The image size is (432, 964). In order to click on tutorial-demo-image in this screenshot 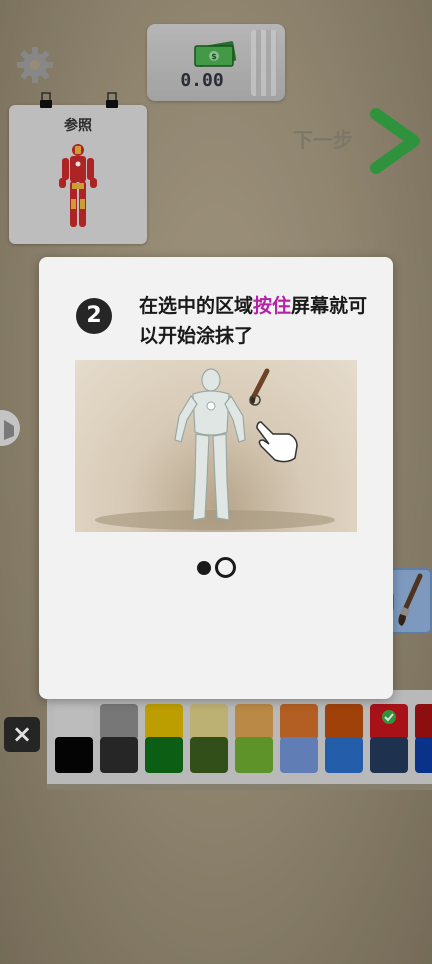, I will do `click(216, 446)`.